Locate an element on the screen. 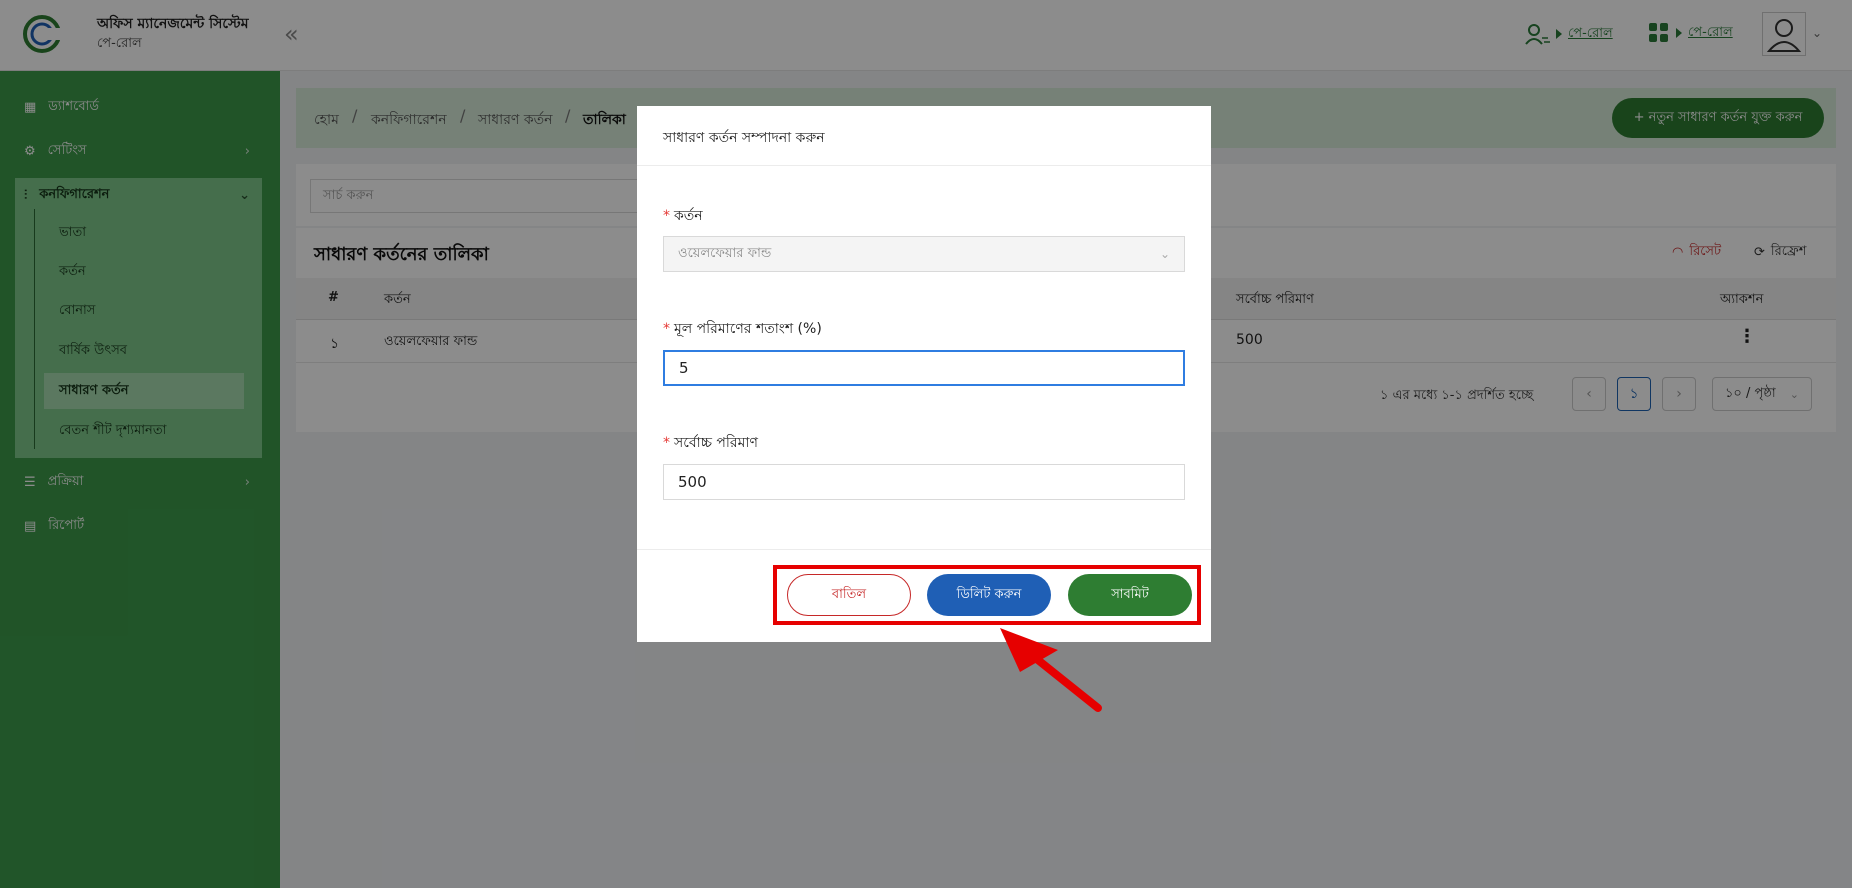 The width and height of the screenshot is (1852, 888). modal-footer-divider is located at coordinates (924, 549).